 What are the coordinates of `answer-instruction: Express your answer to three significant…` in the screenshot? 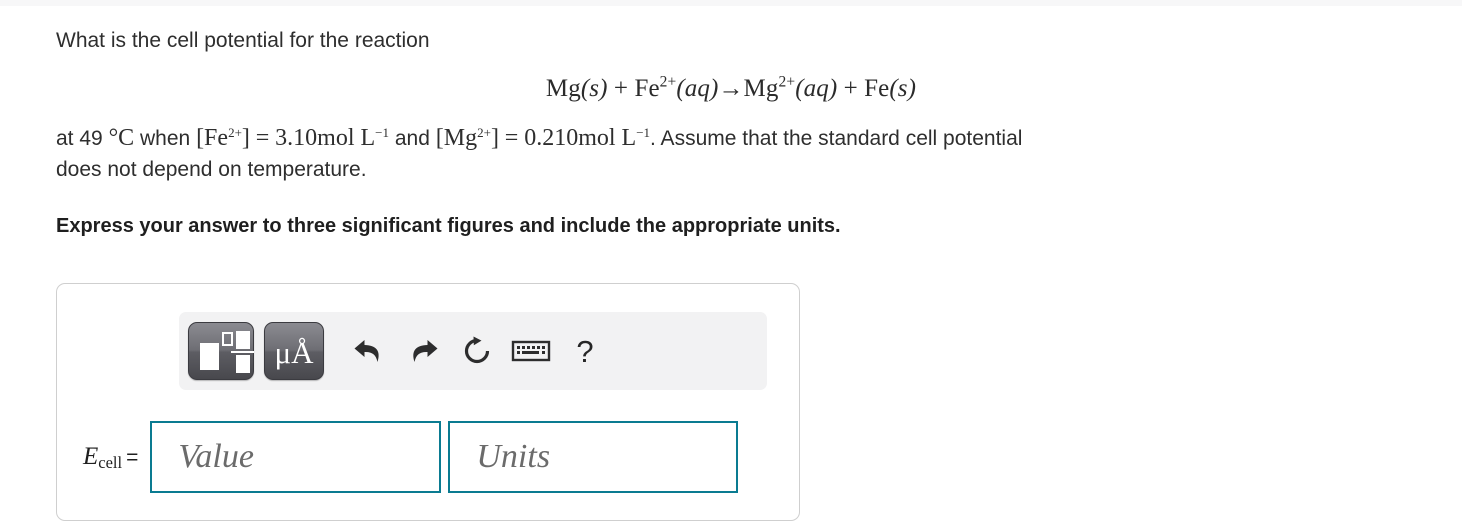 It's located at (448, 225).